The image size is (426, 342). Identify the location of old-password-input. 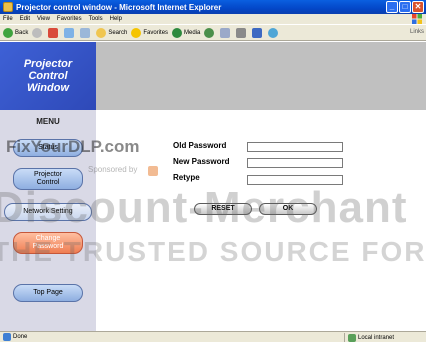
(295, 147).